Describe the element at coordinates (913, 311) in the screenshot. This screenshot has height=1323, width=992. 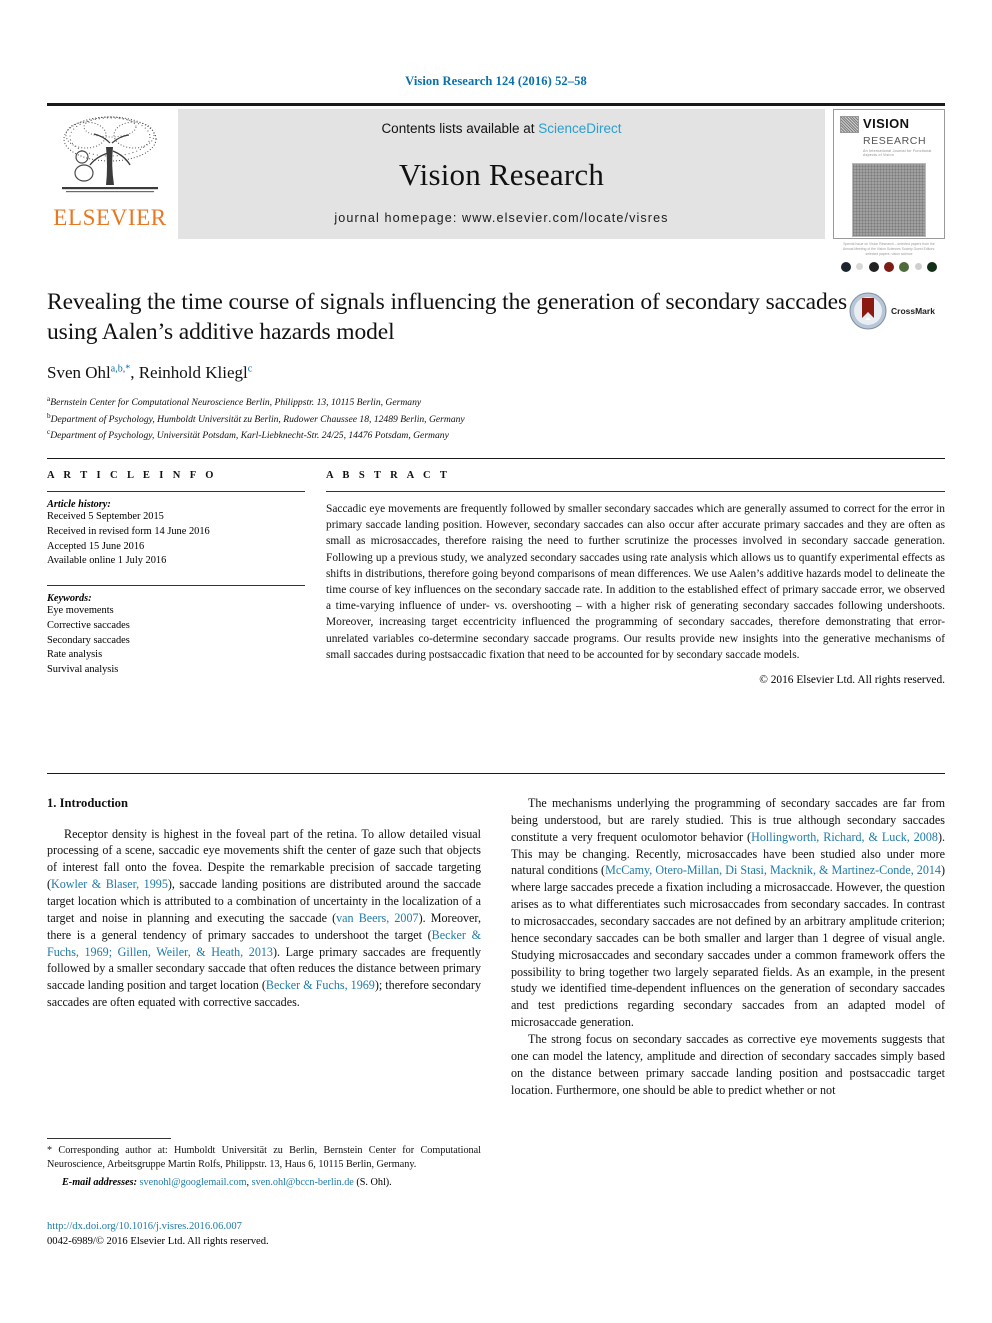
I see `crossmark-label: CrossMark` at that location.